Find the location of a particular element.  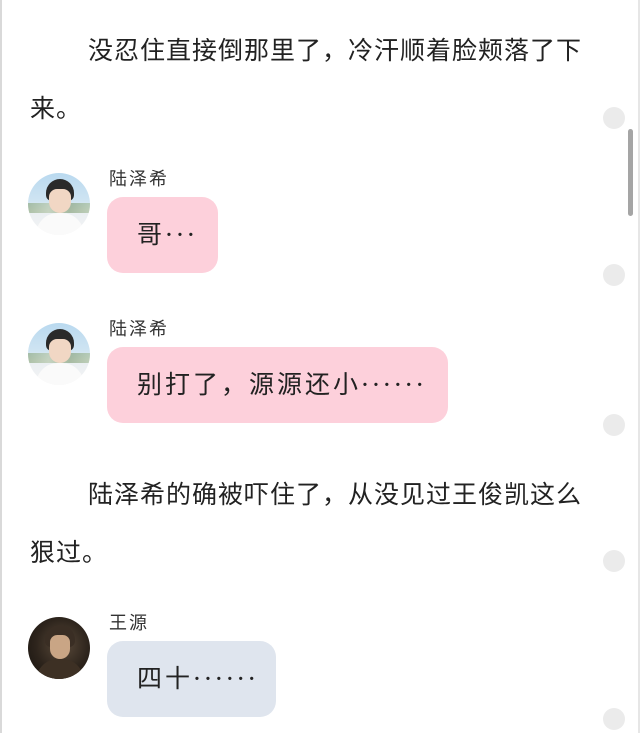

left-divider is located at coordinates (1, 366).